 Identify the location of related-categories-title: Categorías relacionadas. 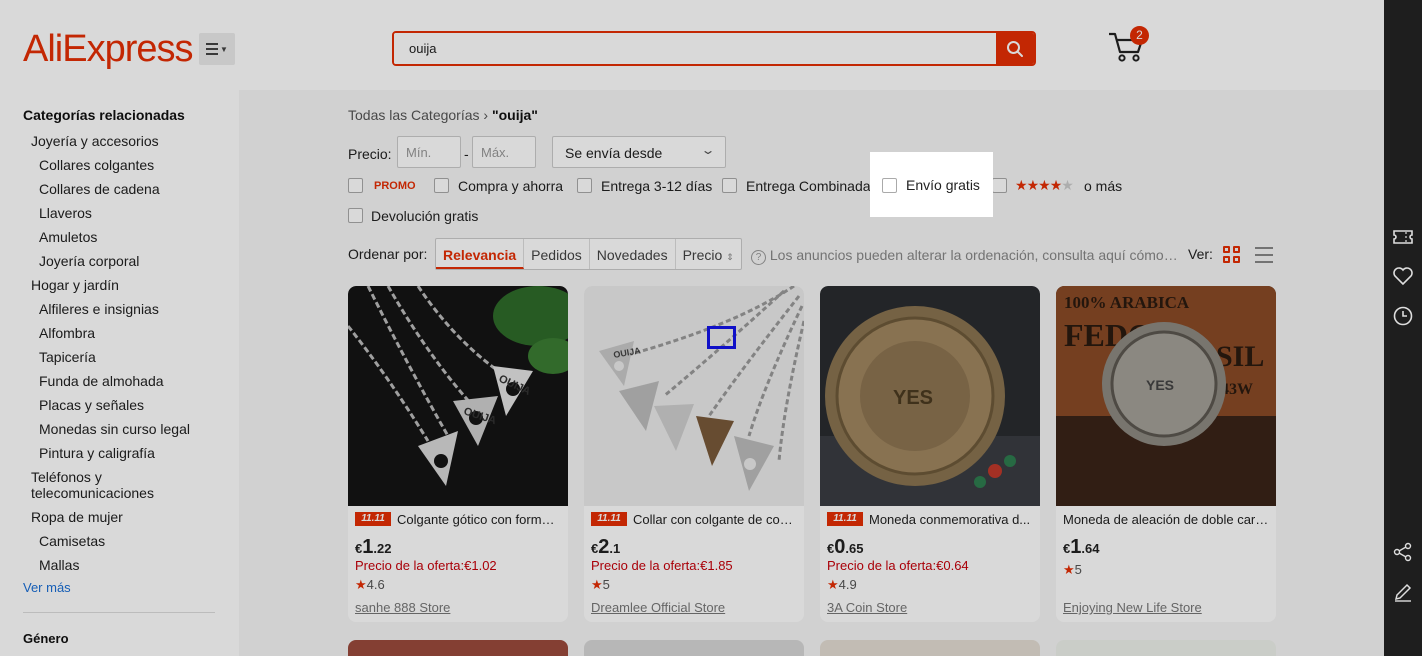
(104, 115).